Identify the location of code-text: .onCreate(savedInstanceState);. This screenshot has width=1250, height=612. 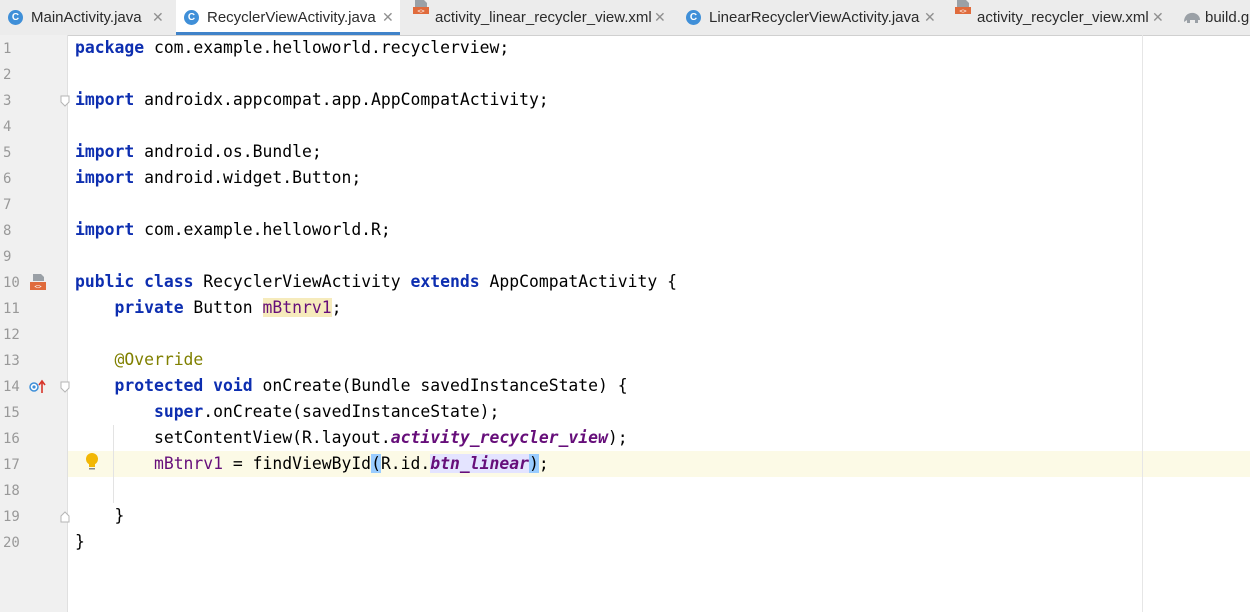
(351, 411).